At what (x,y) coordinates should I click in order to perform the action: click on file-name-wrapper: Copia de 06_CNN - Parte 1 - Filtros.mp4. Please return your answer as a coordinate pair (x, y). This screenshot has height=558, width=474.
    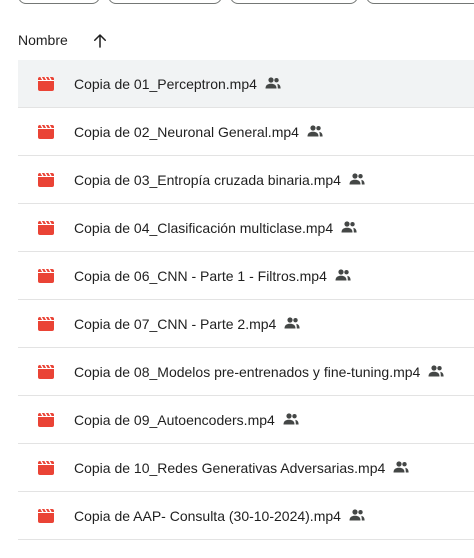
    Looking at the image, I should click on (212, 276).